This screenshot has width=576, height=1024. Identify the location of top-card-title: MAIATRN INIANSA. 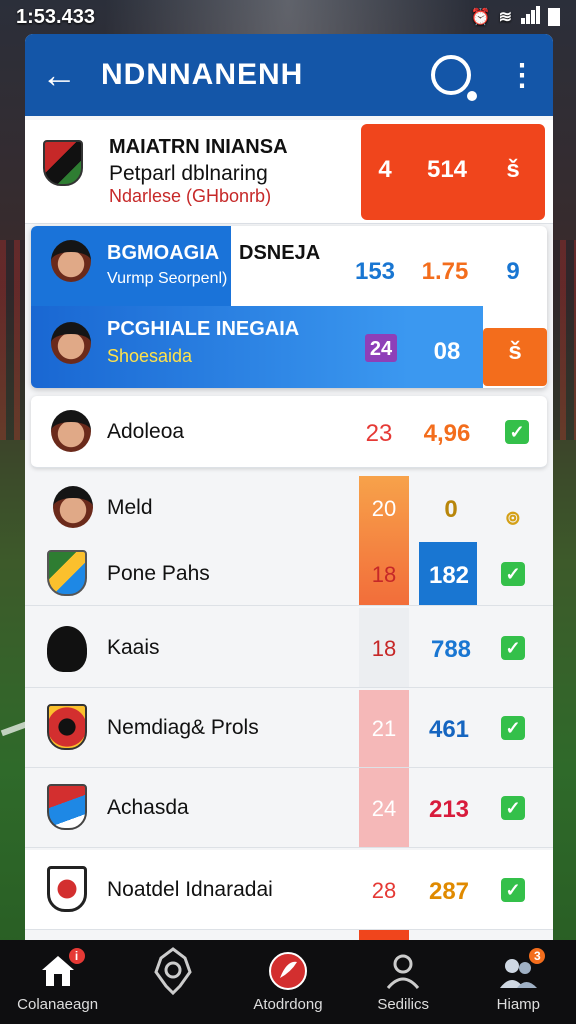
(198, 147).